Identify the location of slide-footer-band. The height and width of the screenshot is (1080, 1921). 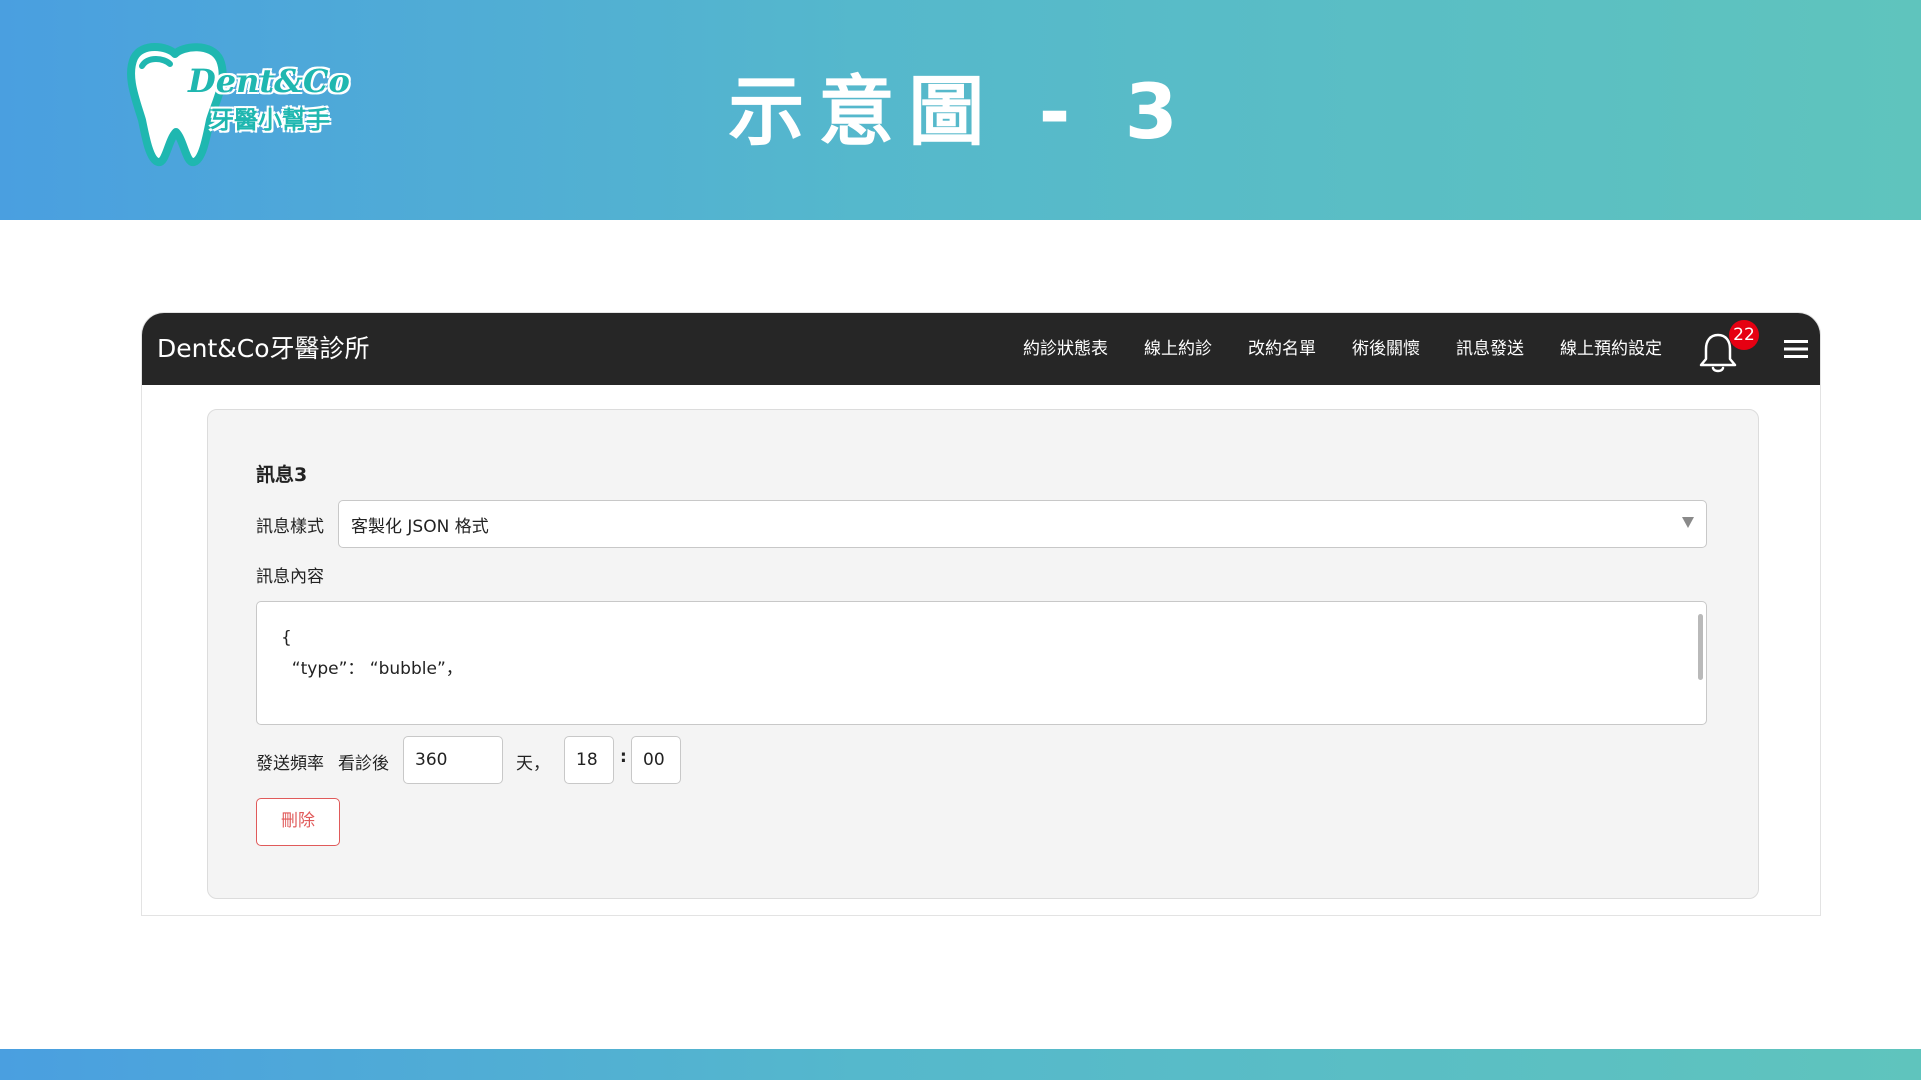
(960, 1064).